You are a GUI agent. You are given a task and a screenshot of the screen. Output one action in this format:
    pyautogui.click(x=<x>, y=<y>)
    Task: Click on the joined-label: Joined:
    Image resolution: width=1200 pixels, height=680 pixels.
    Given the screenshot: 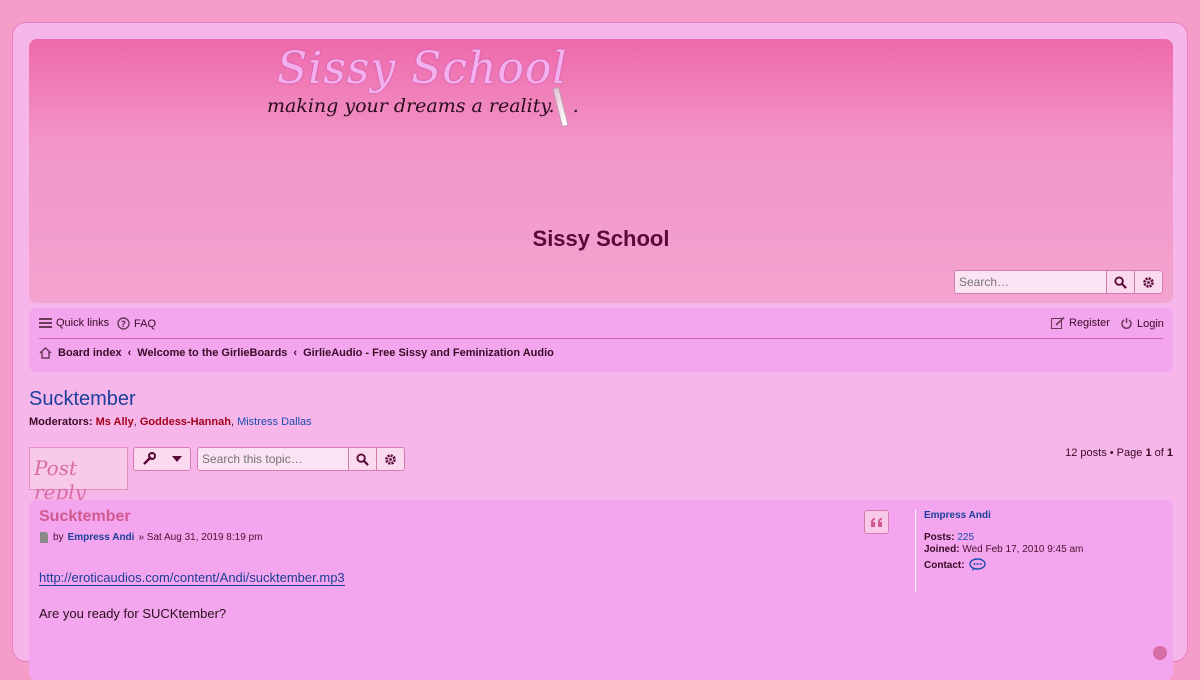 What is the action you would take?
    pyautogui.click(x=942, y=549)
    